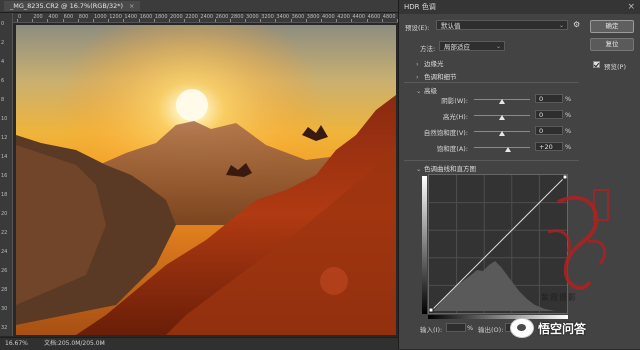 The height and width of the screenshot is (350, 640). I want to click on ruler-tick-label: 4400, so click(359, 17).